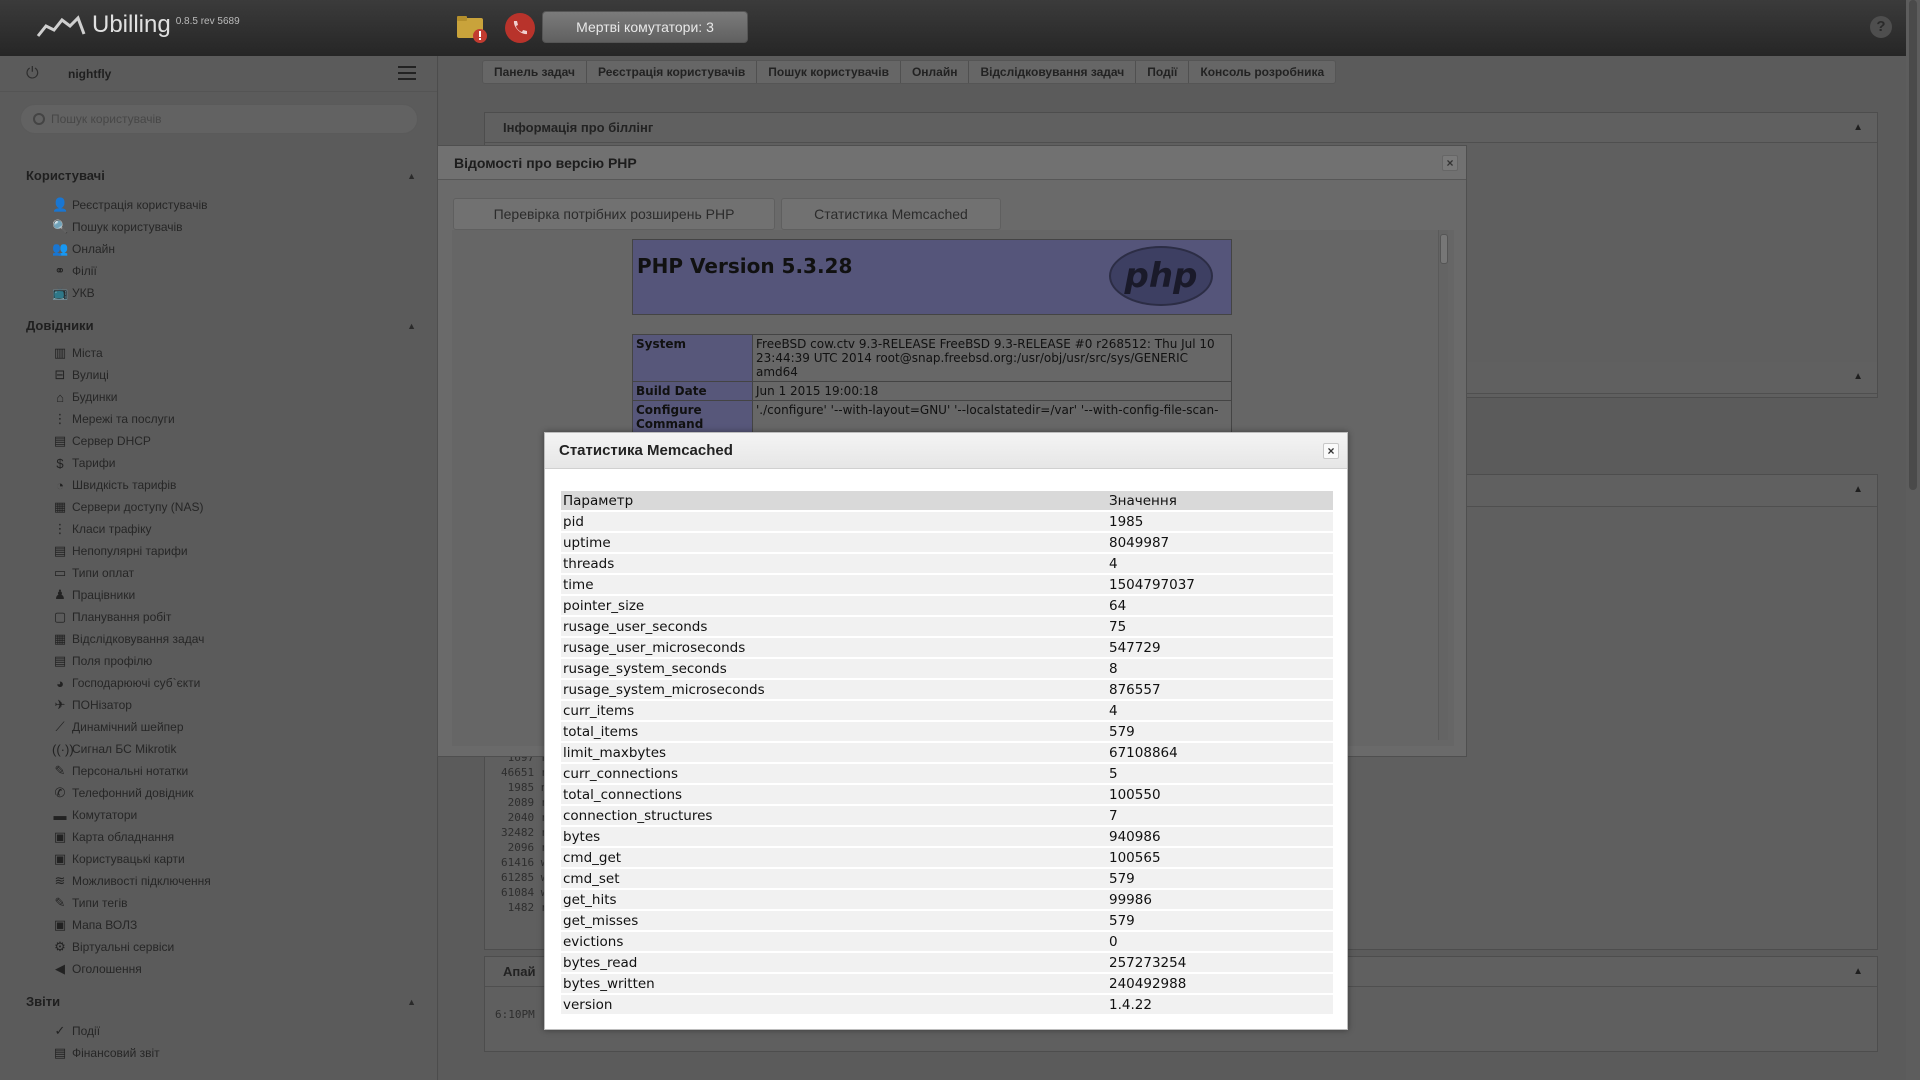  Describe the element at coordinates (407, 73) in the screenshot. I see `menu-toggle-icon` at that location.